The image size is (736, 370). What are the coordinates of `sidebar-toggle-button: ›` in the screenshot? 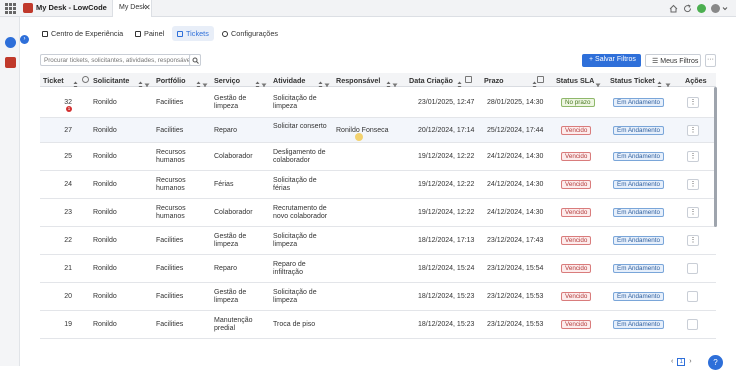 It's located at (24, 39).